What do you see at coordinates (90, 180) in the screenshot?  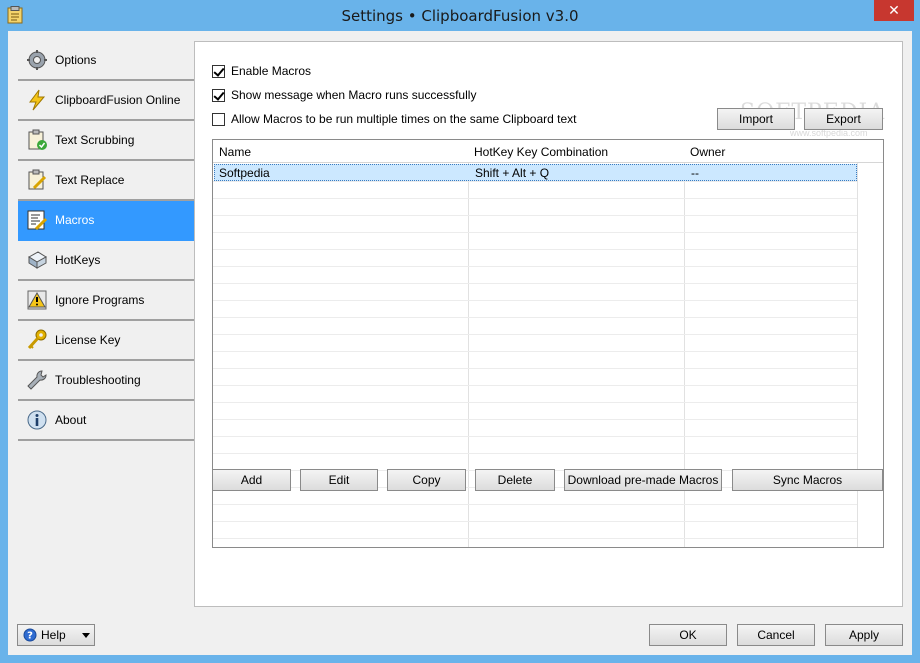 I see `sidebar-item-label: Text Replace` at bounding box center [90, 180].